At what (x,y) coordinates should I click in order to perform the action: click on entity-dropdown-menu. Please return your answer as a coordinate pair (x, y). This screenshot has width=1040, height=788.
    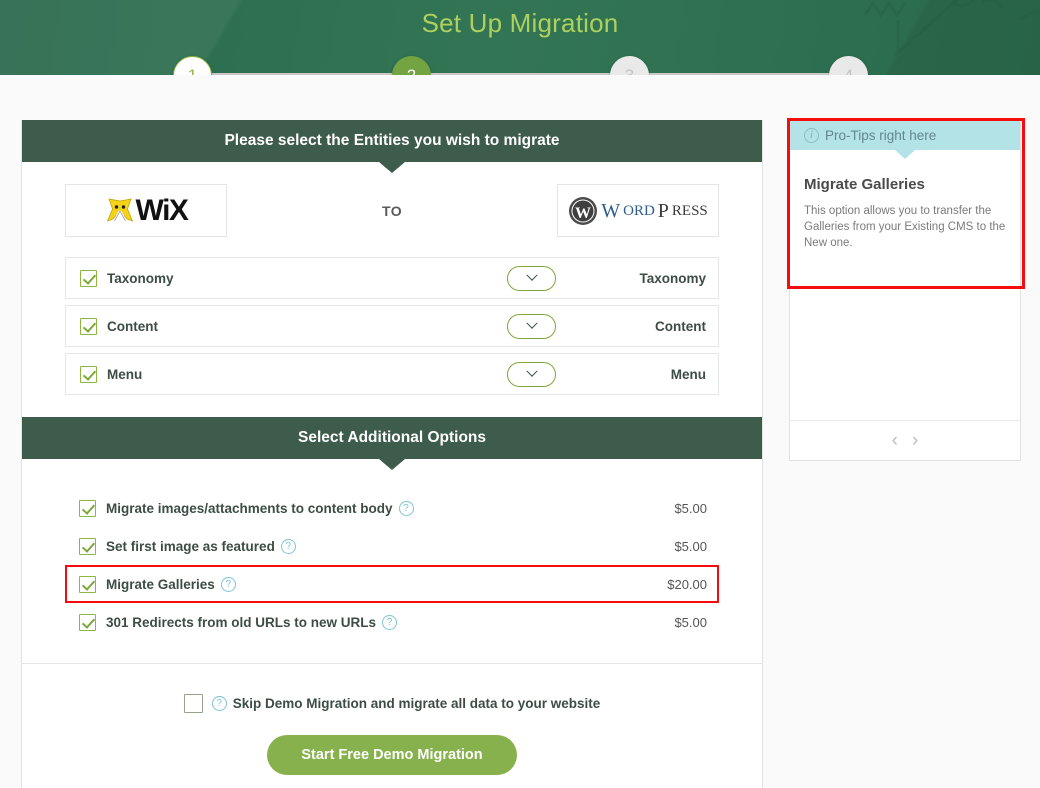
    Looking at the image, I should click on (531, 374).